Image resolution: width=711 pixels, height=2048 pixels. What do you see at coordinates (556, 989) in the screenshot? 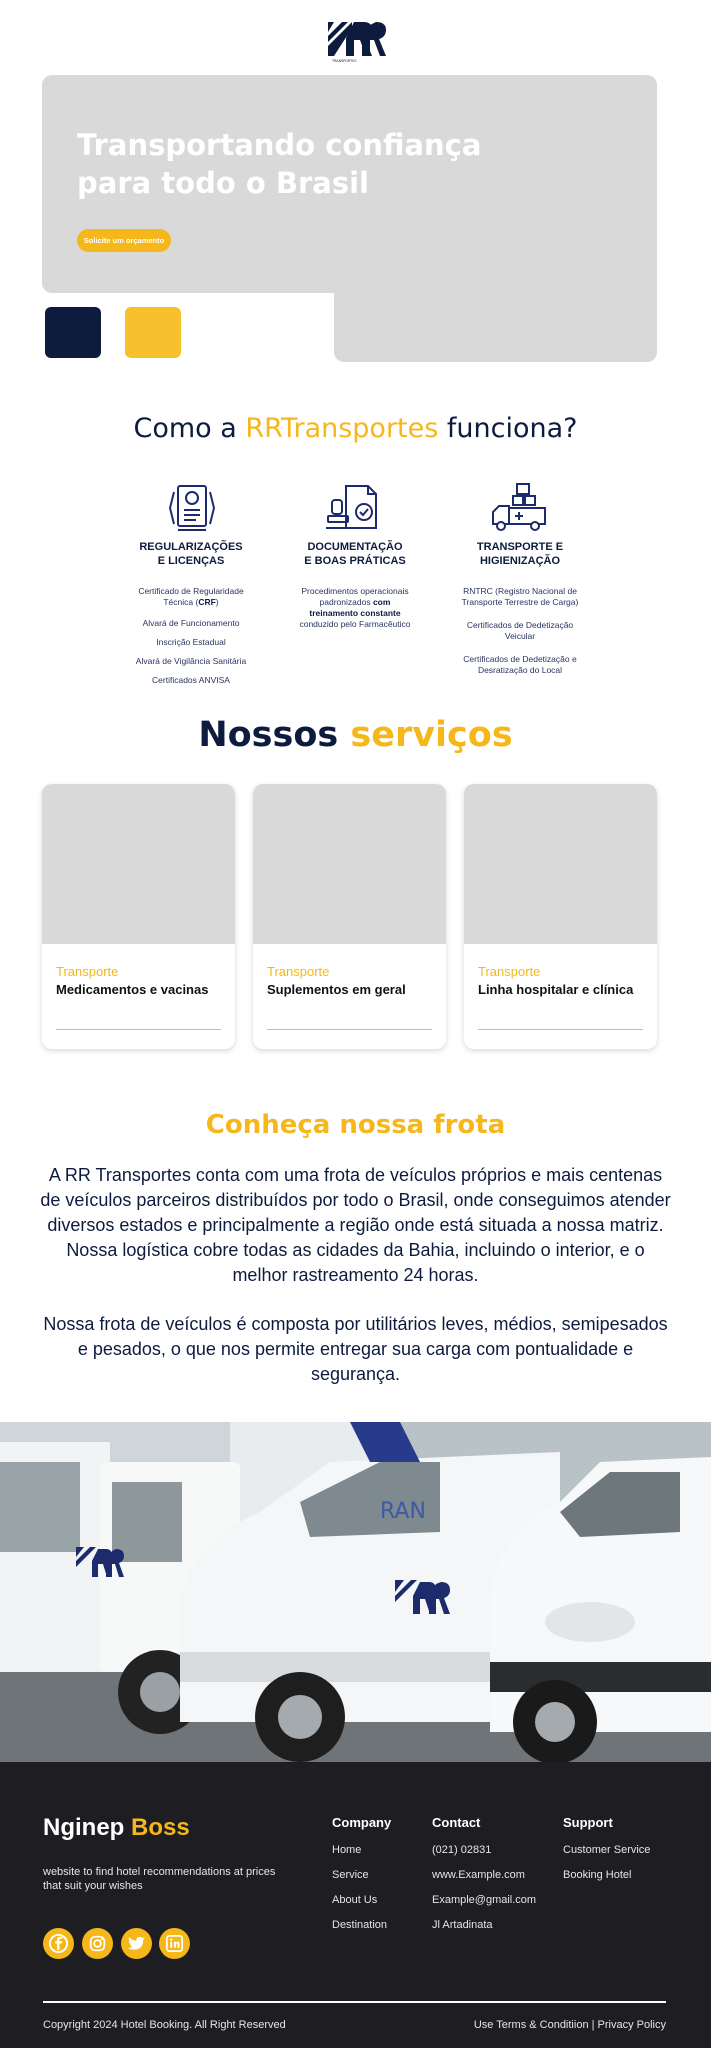
I see `service-name: Linha hospitalar e clínica` at bounding box center [556, 989].